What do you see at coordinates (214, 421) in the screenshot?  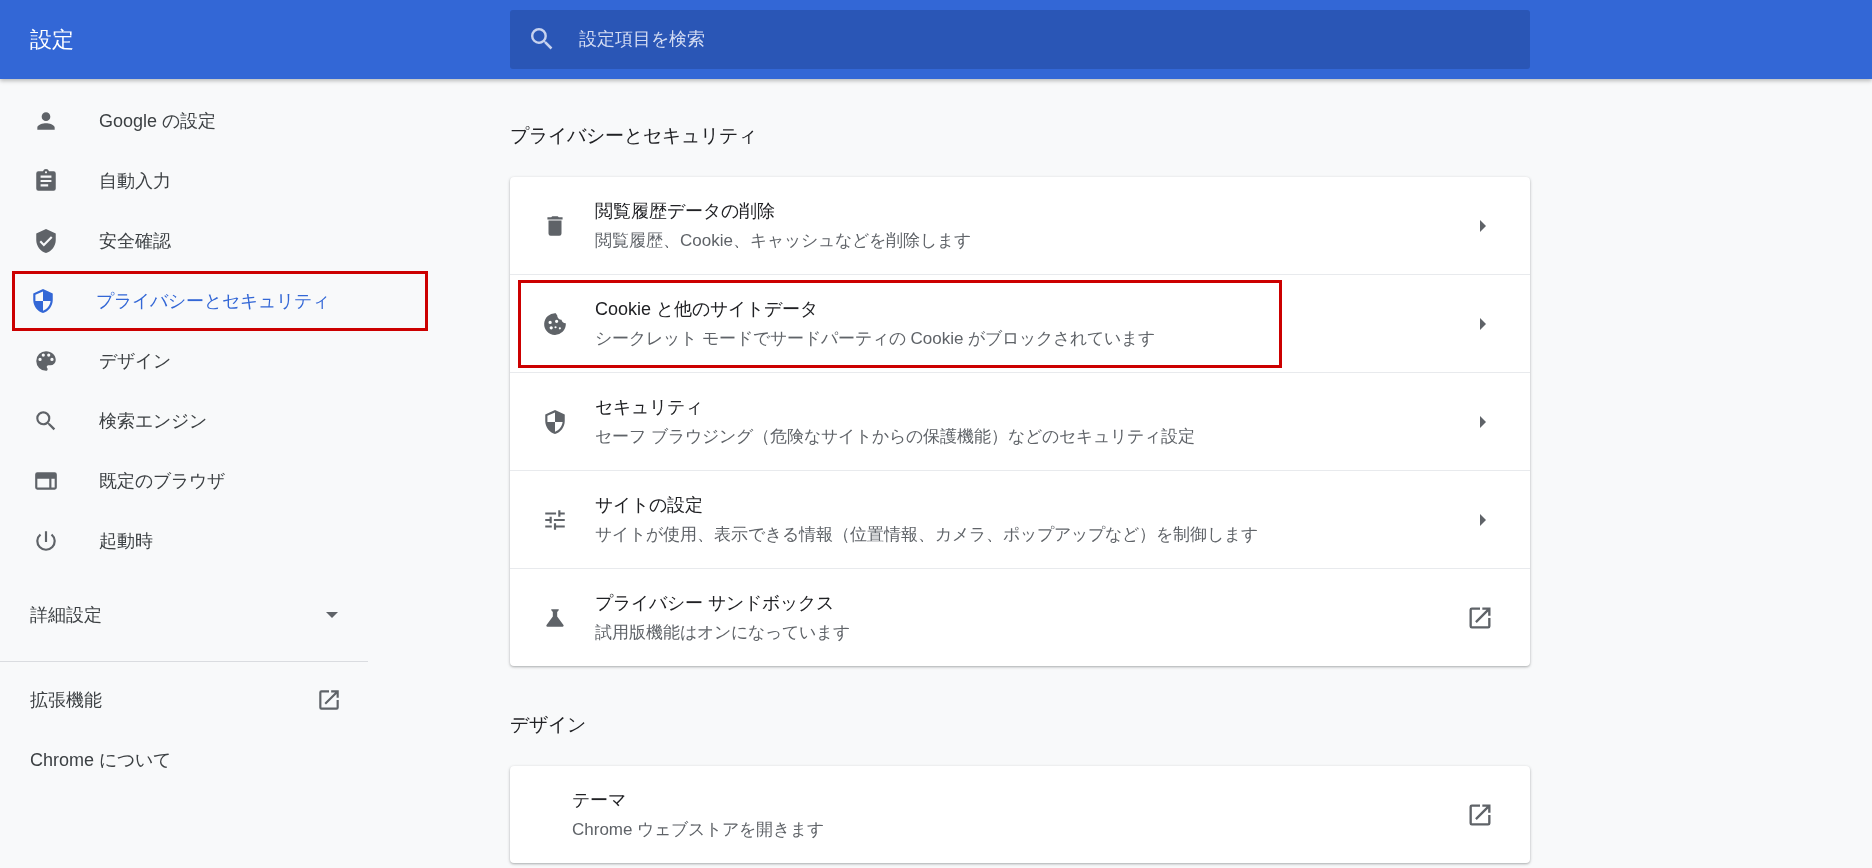 I see `sidebar-item: 検索エンジン` at bounding box center [214, 421].